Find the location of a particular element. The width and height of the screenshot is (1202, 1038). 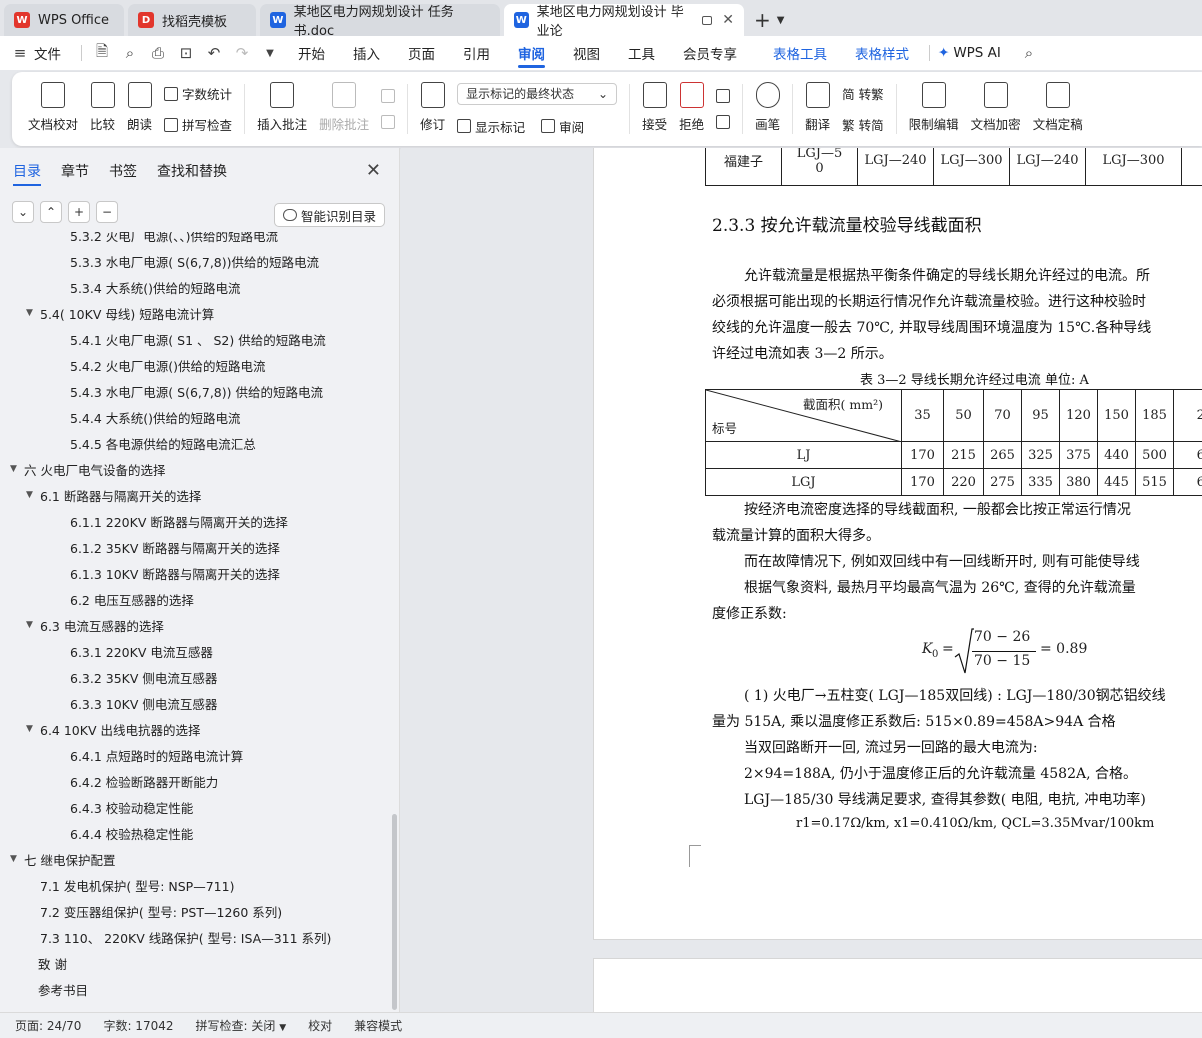

toc-item: 7.3 110、 220KV 线路保护( 型号: ISA—311 系列) is located at coordinates (196, 937).